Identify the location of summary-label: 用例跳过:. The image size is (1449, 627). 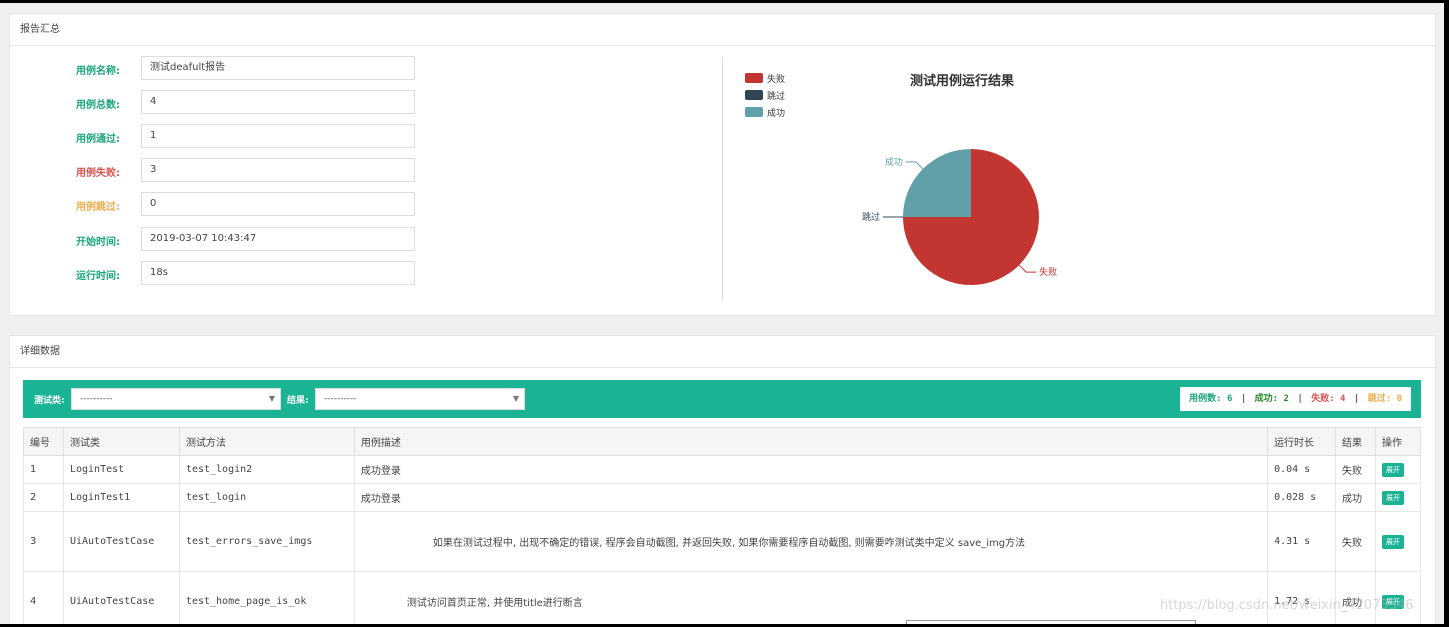
(98, 207).